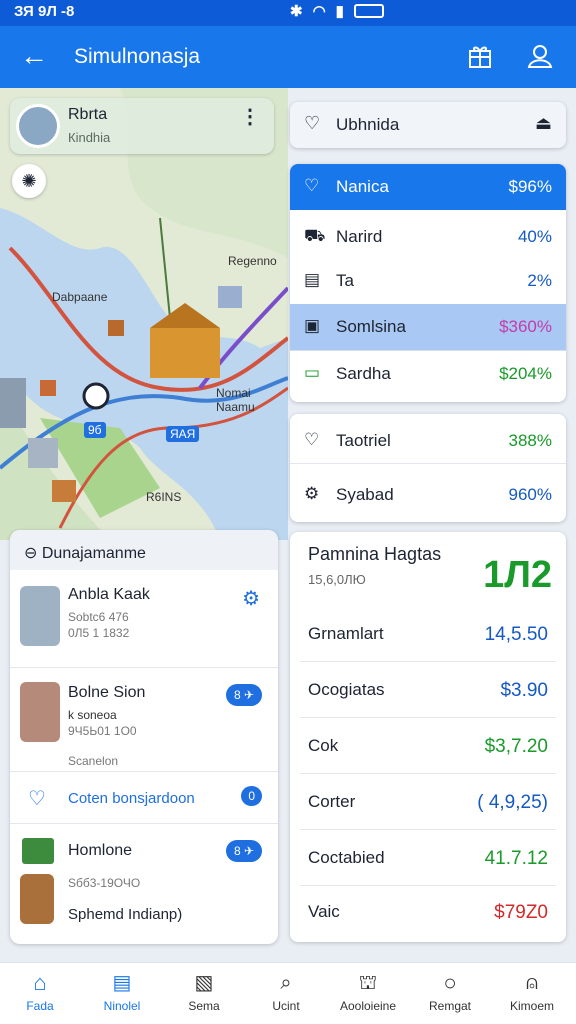  What do you see at coordinates (125, 914) in the screenshot?
I see `place-name: Sphemd Indianp)` at bounding box center [125, 914].